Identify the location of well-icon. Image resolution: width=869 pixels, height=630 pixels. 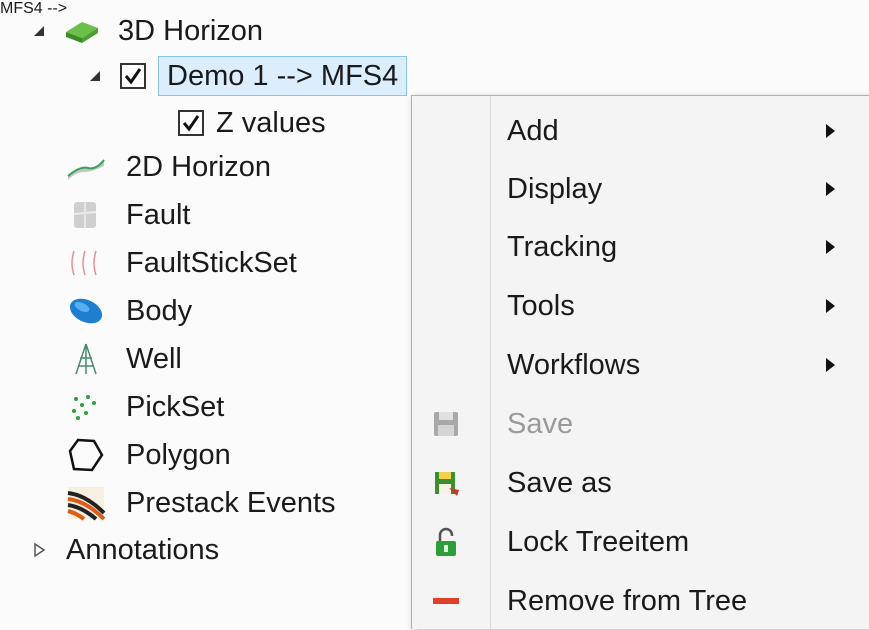
(86, 359).